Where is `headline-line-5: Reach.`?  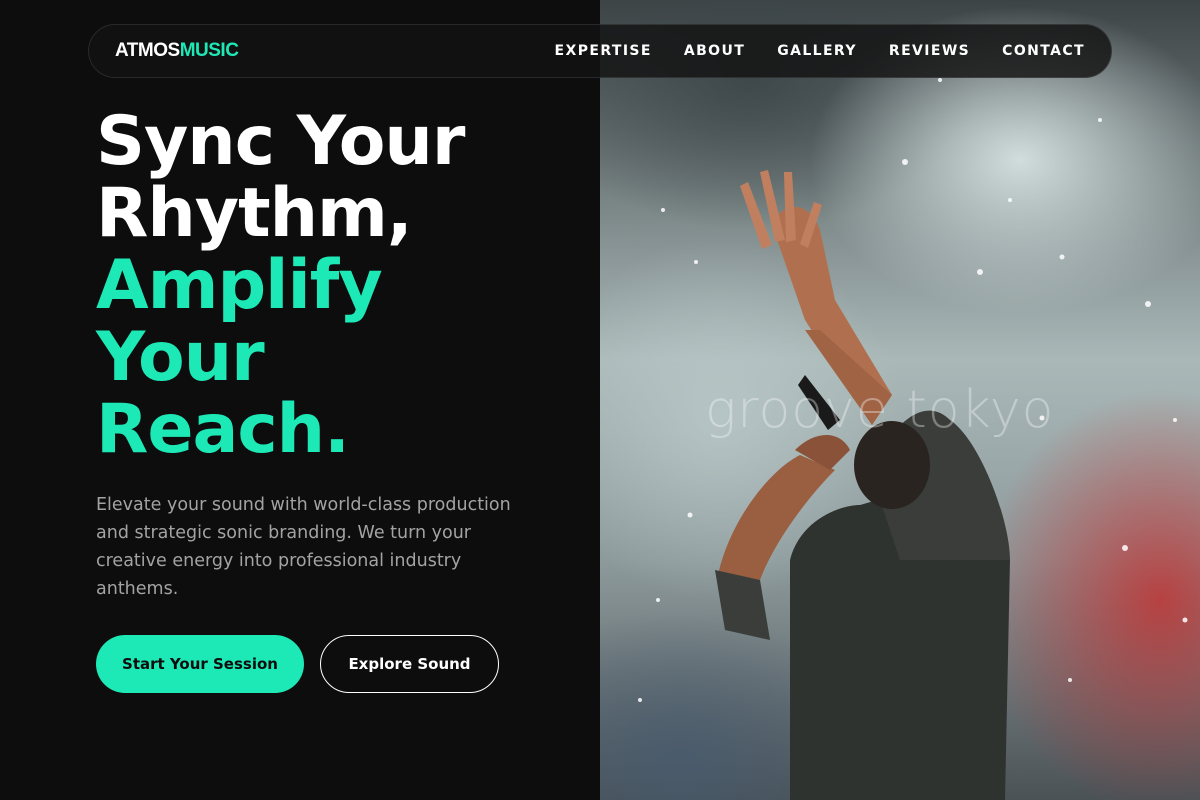
headline-line-5: Reach. is located at coordinates (223, 429).